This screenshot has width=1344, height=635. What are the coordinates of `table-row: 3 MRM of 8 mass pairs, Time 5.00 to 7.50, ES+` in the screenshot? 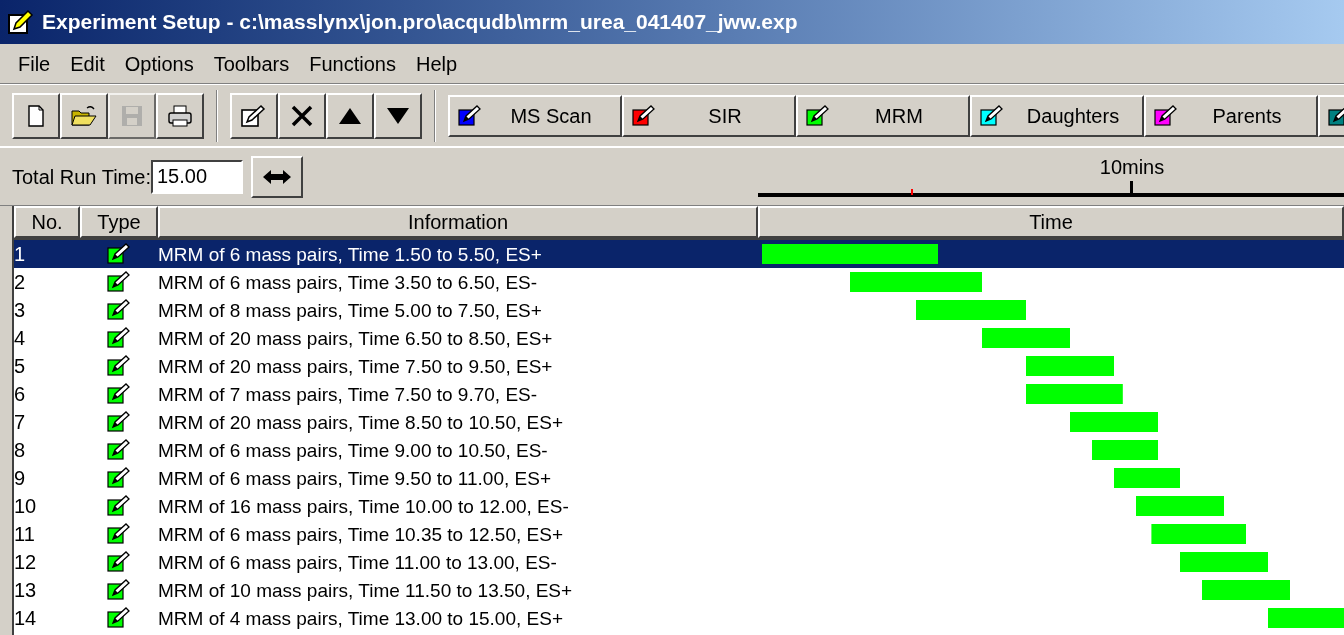 It's located at (679, 310).